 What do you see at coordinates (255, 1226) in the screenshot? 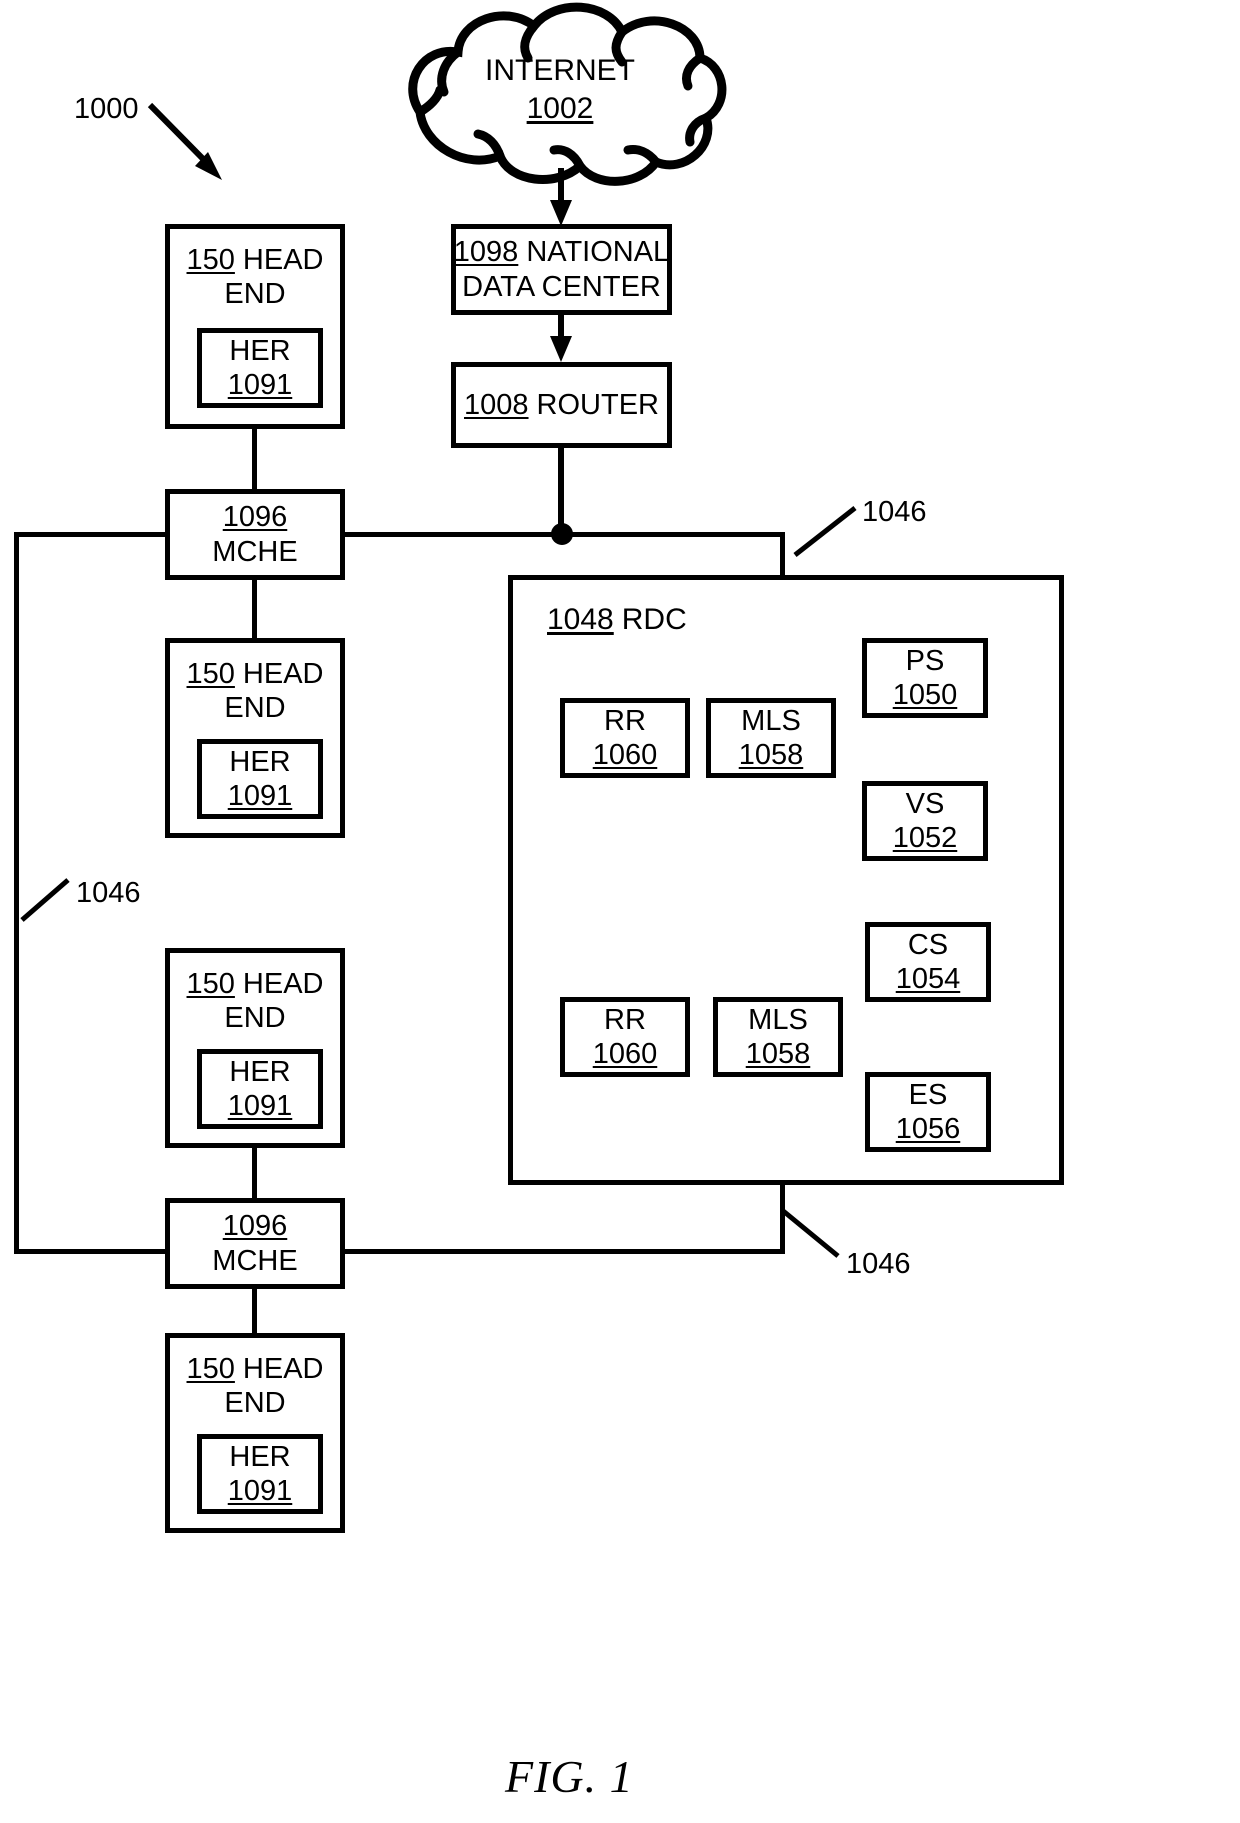
I see `mche-2-ref: 1096` at bounding box center [255, 1226].